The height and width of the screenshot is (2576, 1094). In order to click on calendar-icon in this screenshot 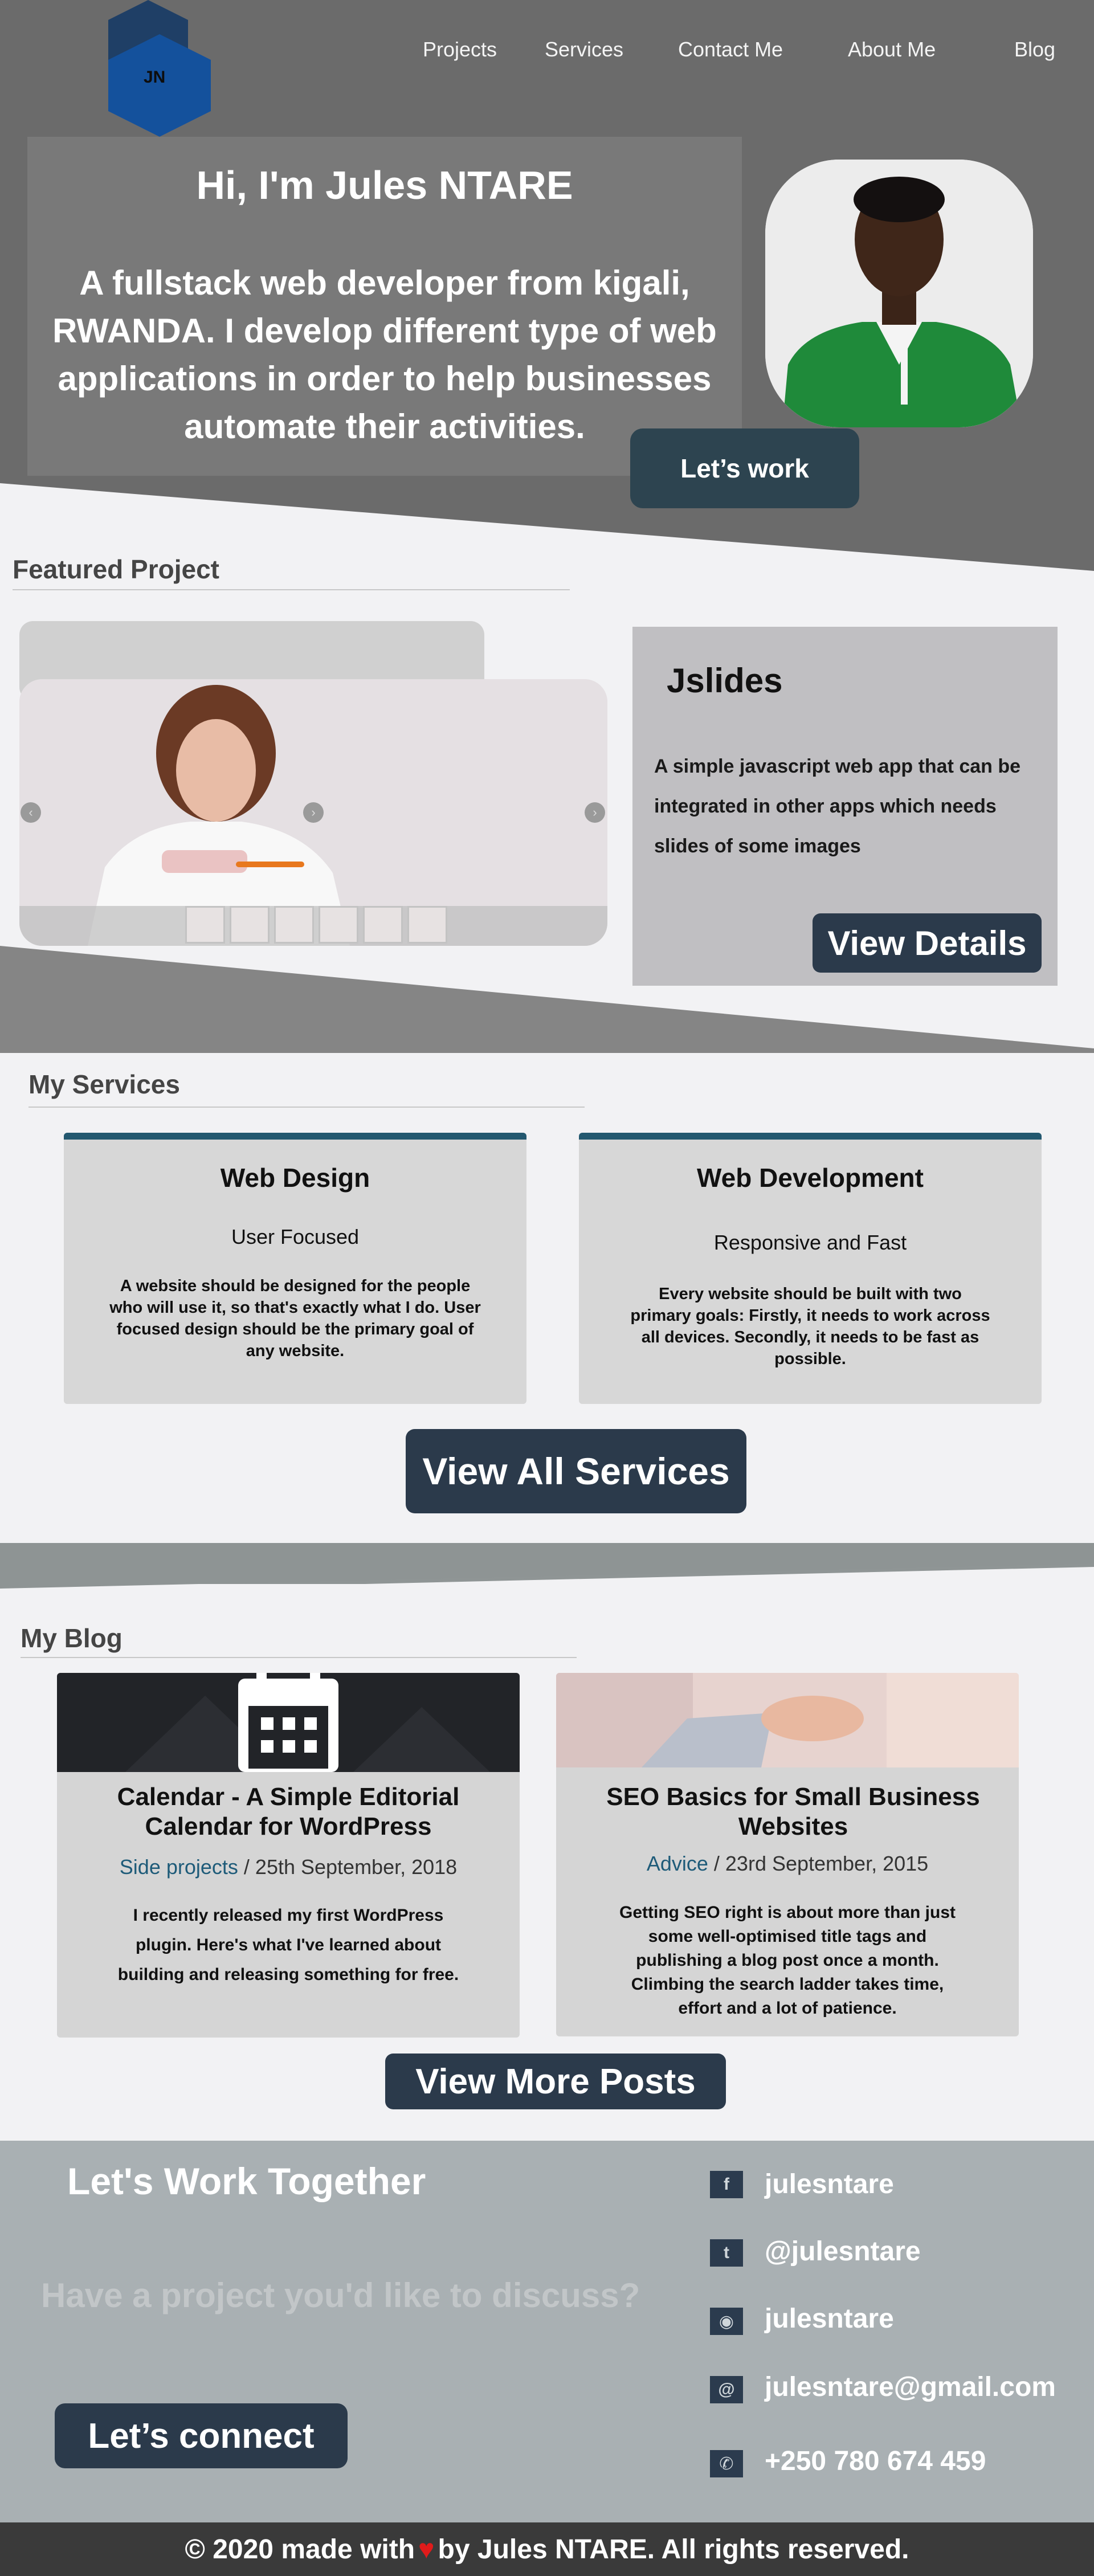, I will do `click(288, 1722)`.